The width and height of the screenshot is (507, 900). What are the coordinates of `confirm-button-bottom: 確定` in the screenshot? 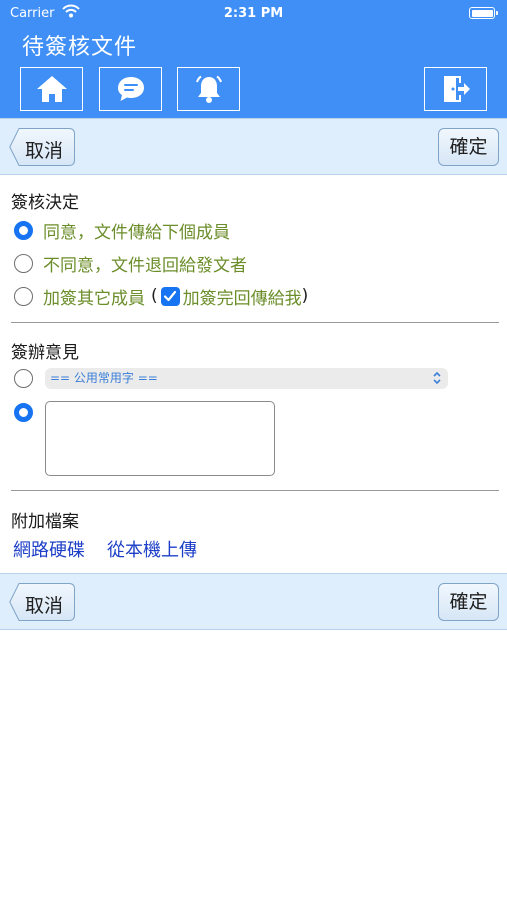 It's located at (468, 602).